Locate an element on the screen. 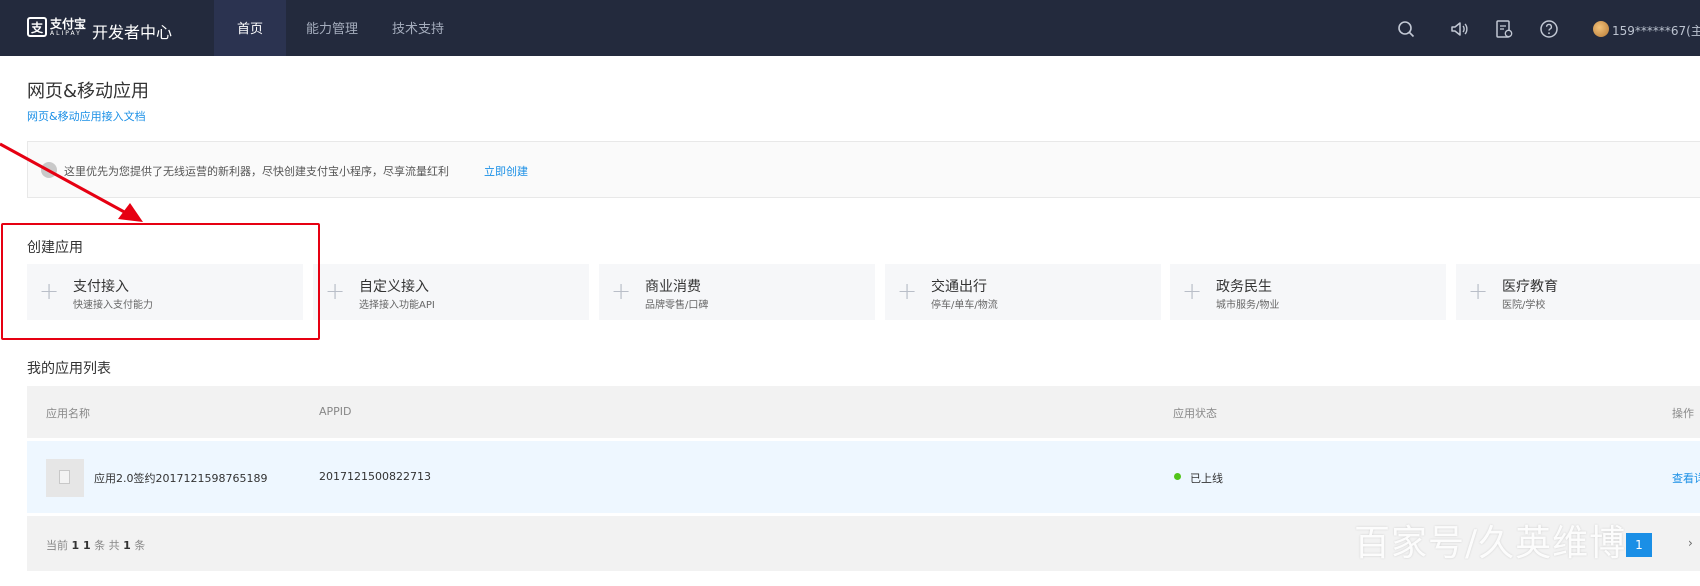 The width and height of the screenshot is (1700, 586). column-header-action: 操作 is located at coordinates (1683, 413).